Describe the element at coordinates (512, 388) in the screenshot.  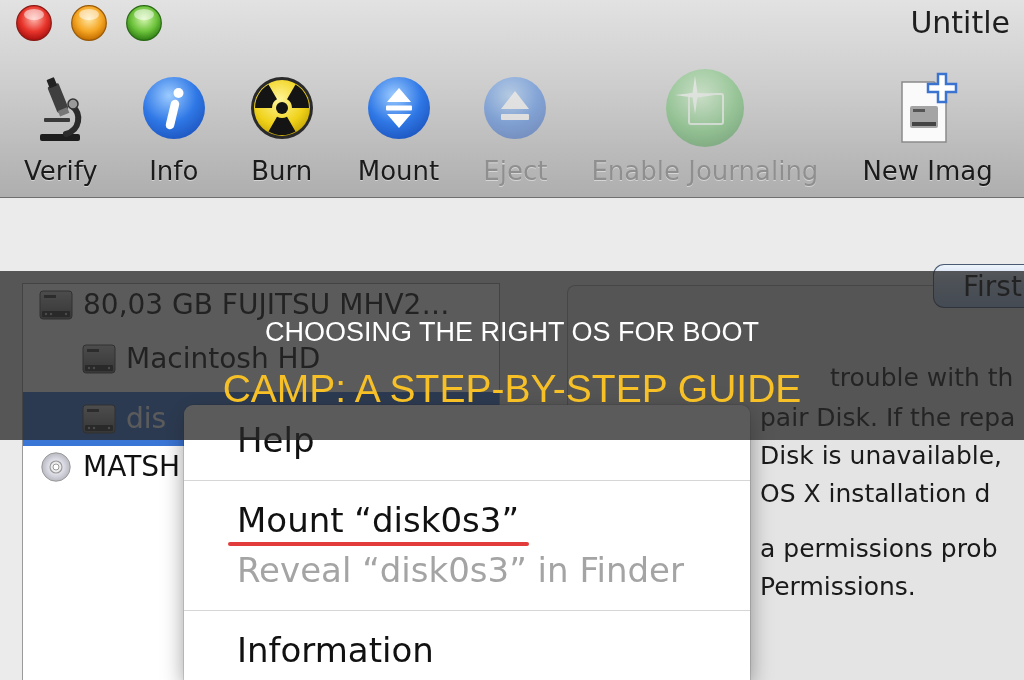
I see `overlay-title: CAMP: A STEP-BY-STEP GUIDE` at that location.